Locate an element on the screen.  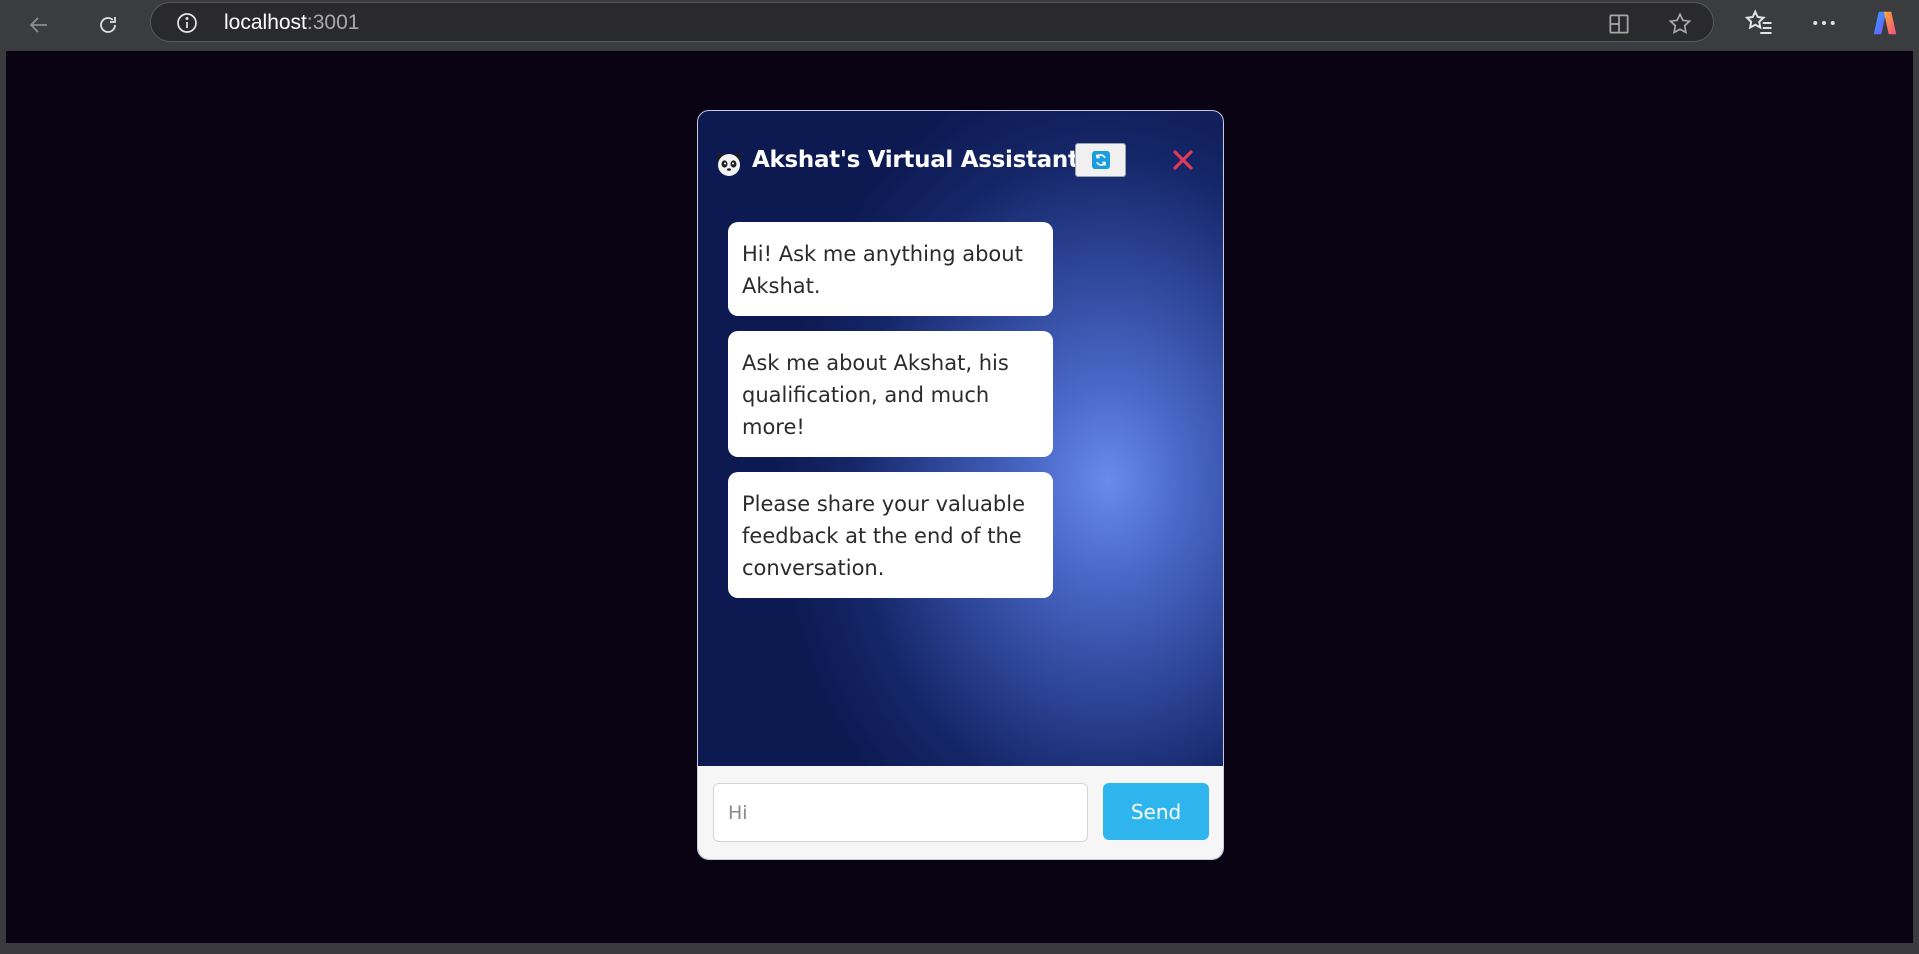
close-chat-button is located at coordinates (1183, 160).